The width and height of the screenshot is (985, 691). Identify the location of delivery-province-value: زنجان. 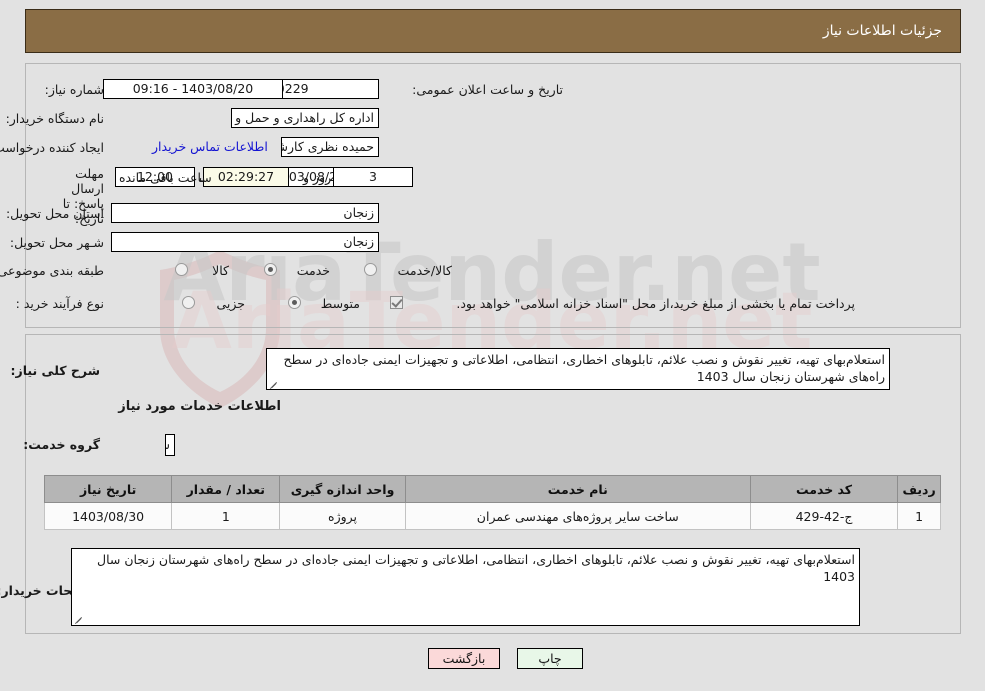
(245, 213).